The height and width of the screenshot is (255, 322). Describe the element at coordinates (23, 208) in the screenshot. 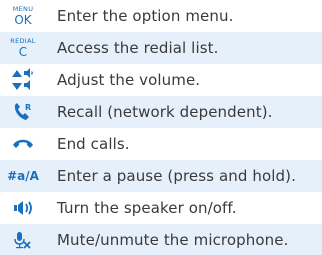

I see `speaker-icon` at that location.